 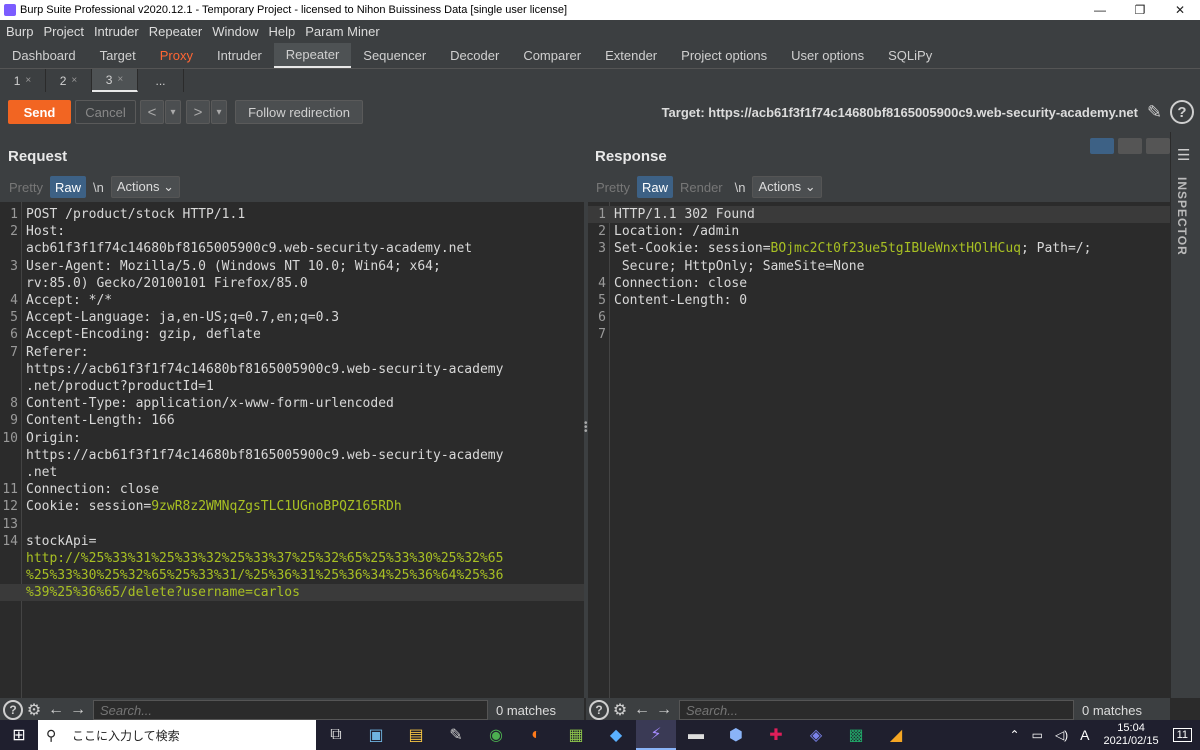 What do you see at coordinates (198, 112) in the screenshot?
I see `forward-button: >` at bounding box center [198, 112].